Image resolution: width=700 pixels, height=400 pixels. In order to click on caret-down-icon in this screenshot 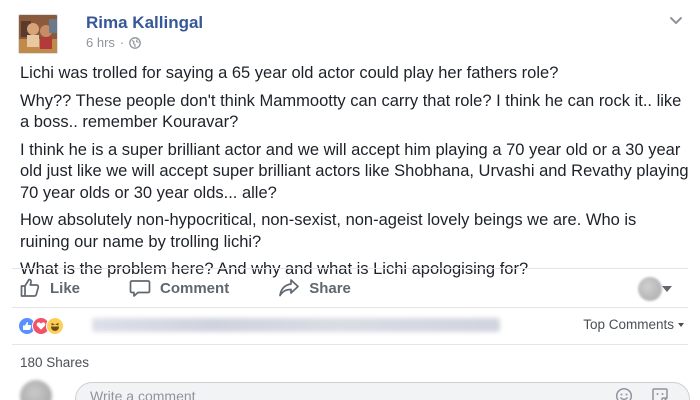, I will do `click(681, 325)`.